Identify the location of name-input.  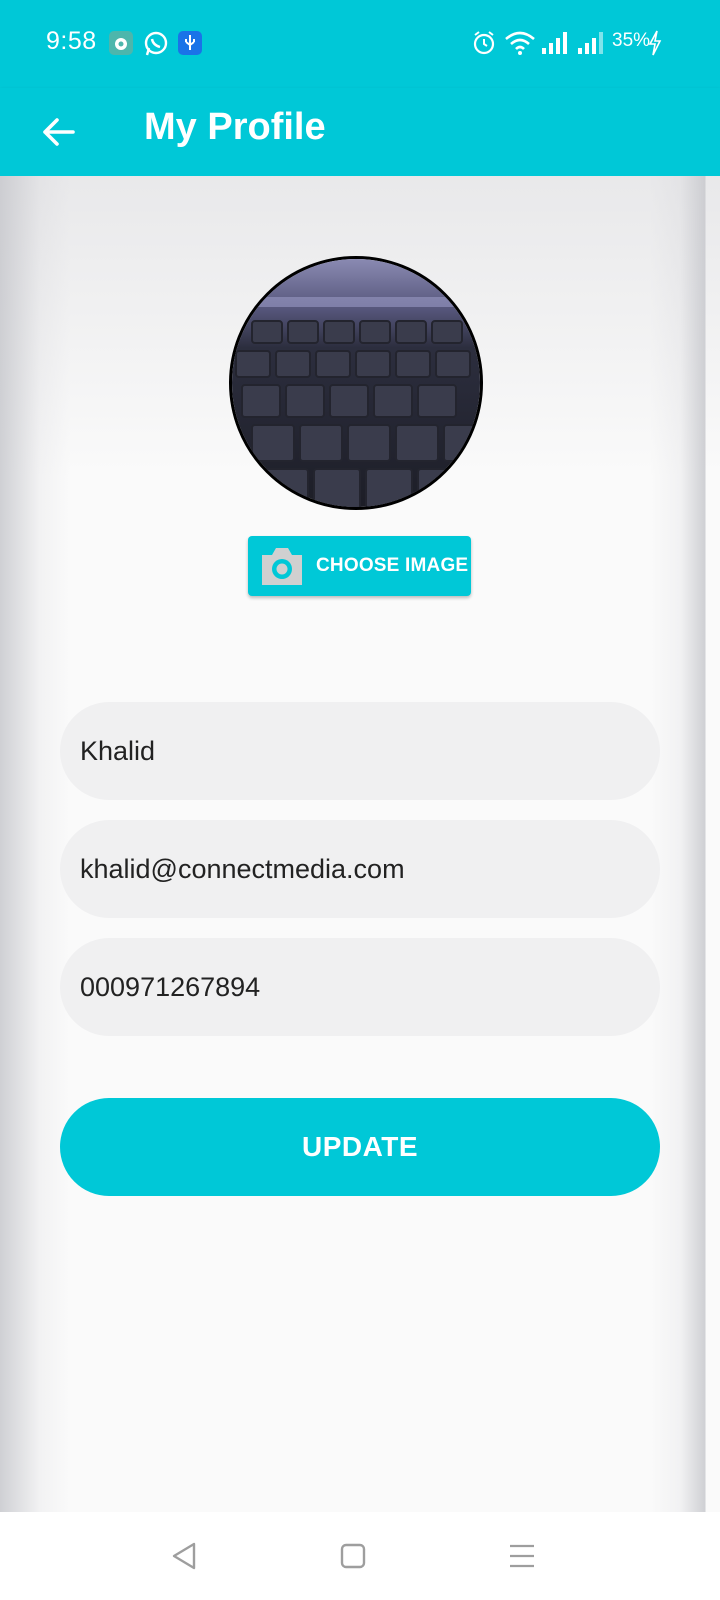
(370, 751).